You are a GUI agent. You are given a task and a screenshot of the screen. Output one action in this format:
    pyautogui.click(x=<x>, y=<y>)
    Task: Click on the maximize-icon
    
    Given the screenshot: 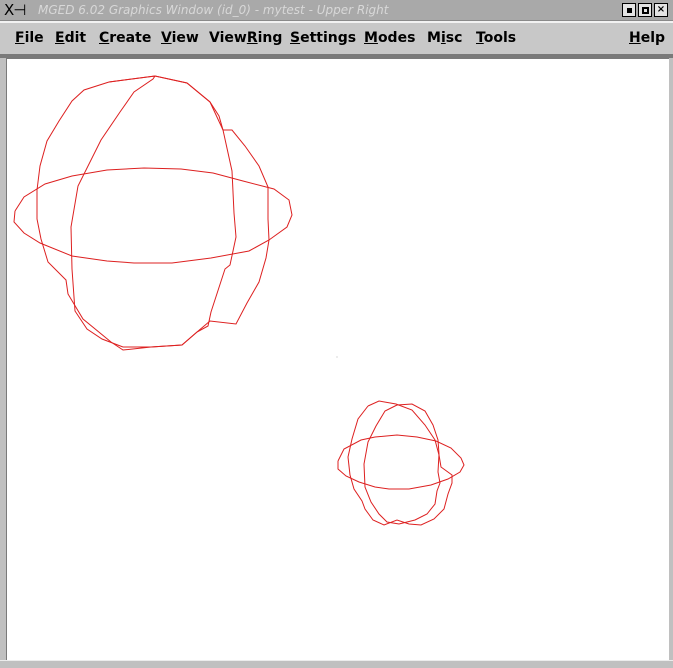 What is the action you would take?
    pyautogui.click(x=645, y=10)
    